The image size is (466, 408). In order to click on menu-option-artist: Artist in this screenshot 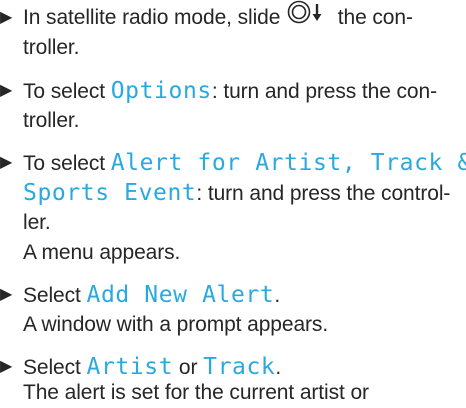, I will do `click(130, 367)`.